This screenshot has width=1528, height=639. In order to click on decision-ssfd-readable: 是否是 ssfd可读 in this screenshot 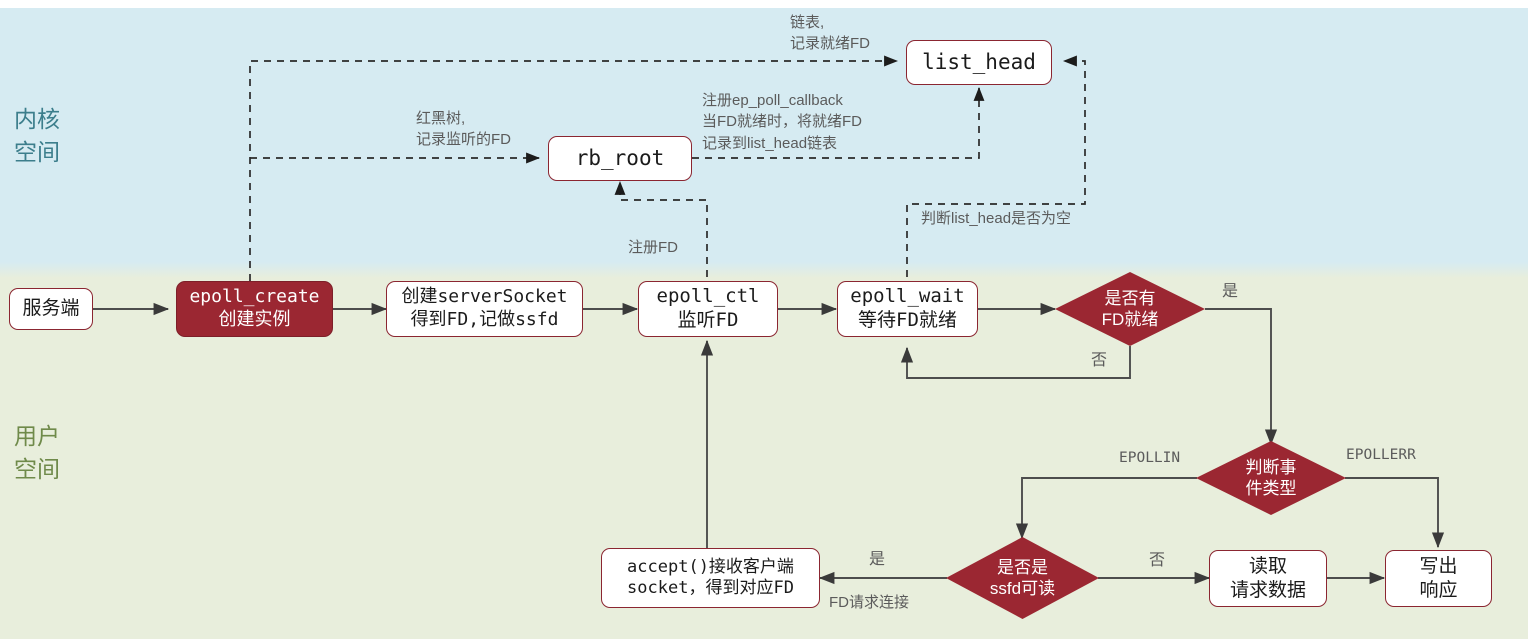, I will do `click(1022, 578)`.